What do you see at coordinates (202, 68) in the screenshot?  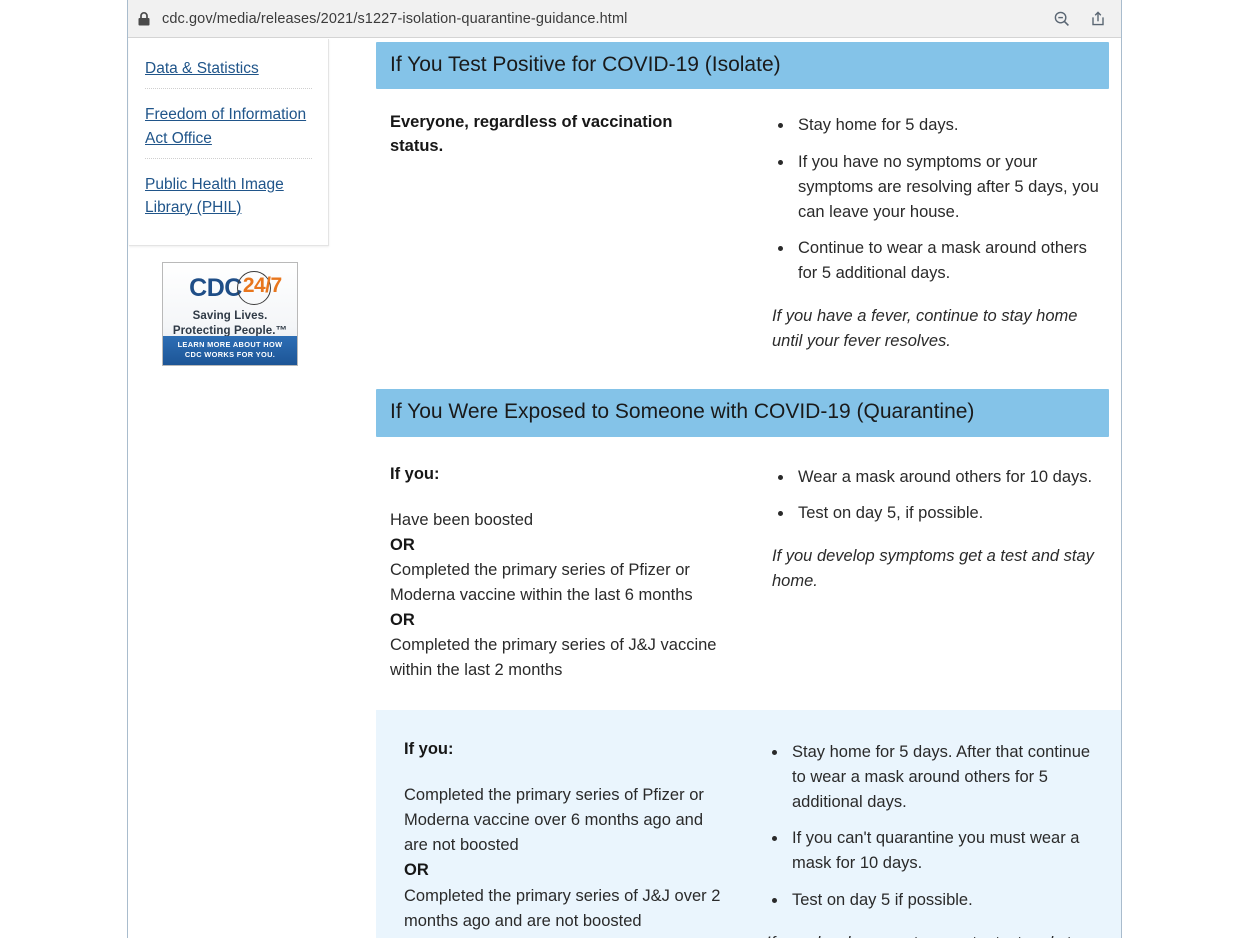 I see `sidebar-link-label: Data & Statistics` at bounding box center [202, 68].